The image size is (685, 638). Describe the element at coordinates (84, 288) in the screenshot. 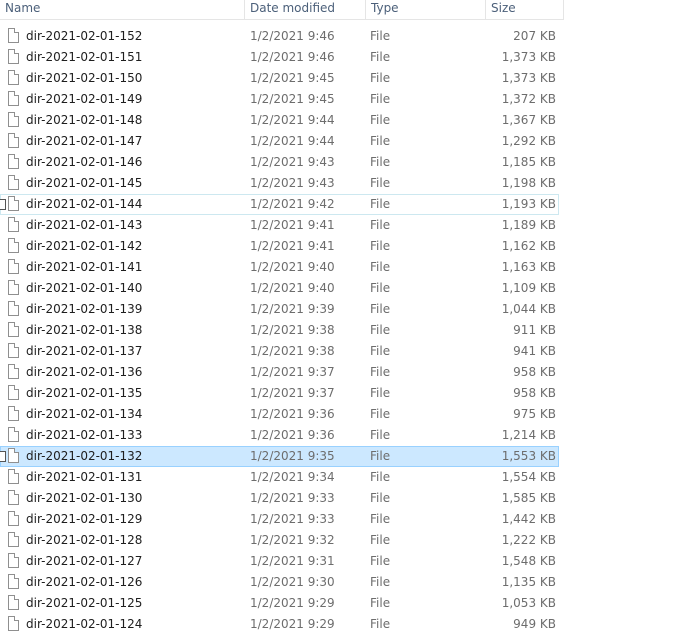

I see `file-name: dir-2021-02-01-140` at that location.